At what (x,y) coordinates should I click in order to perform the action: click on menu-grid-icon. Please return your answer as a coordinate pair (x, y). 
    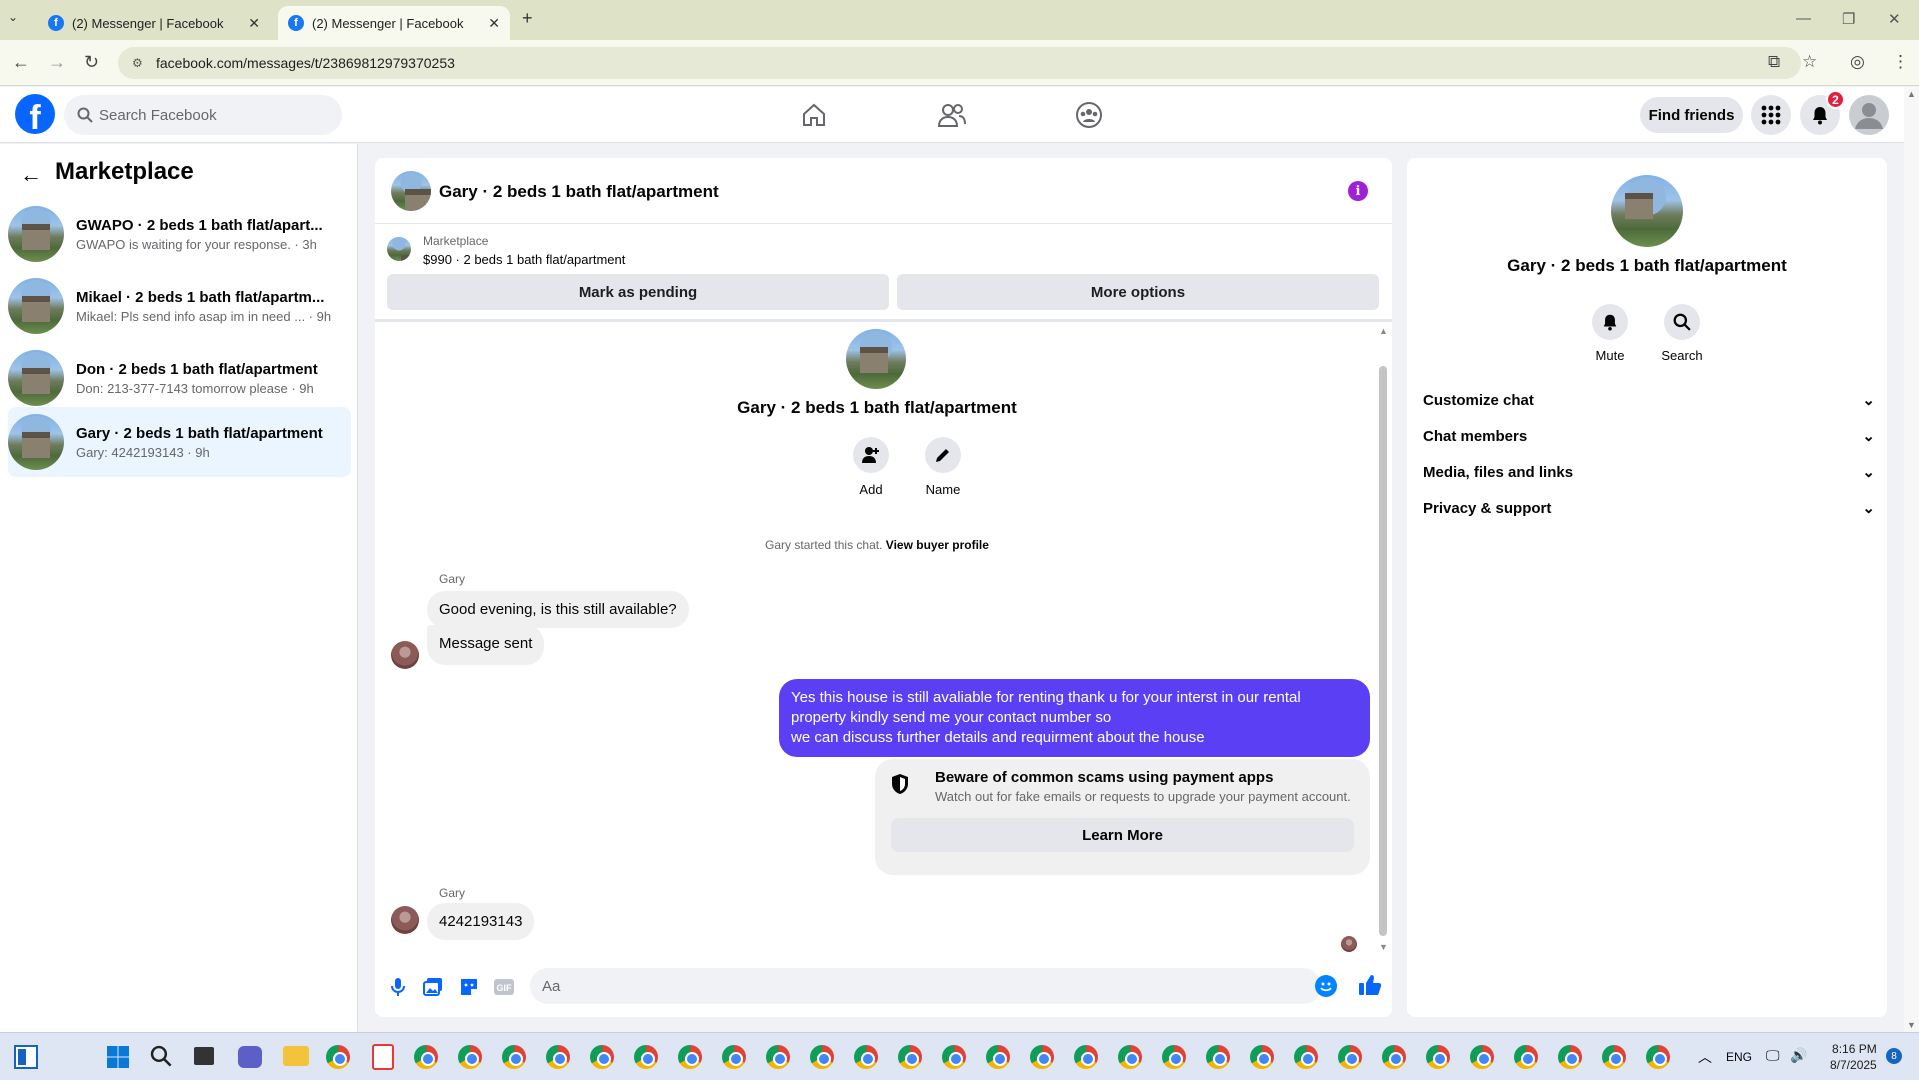
    Looking at the image, I should click on (1771, 115).